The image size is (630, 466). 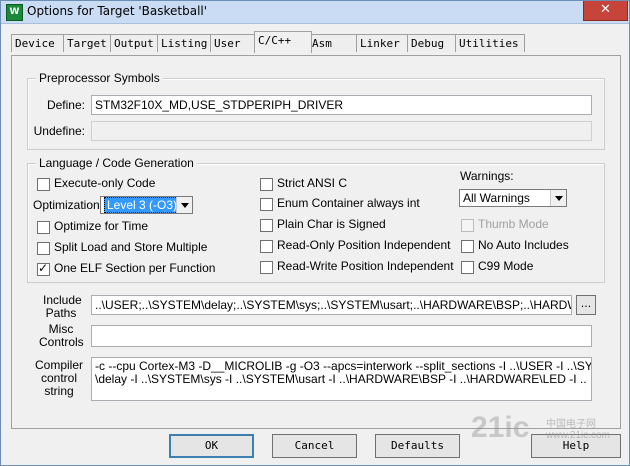 What do you see at coordinates (68, 205) in the screenshot?
I see `optimization-label: Optimization:` at bounding box center [68, 205].